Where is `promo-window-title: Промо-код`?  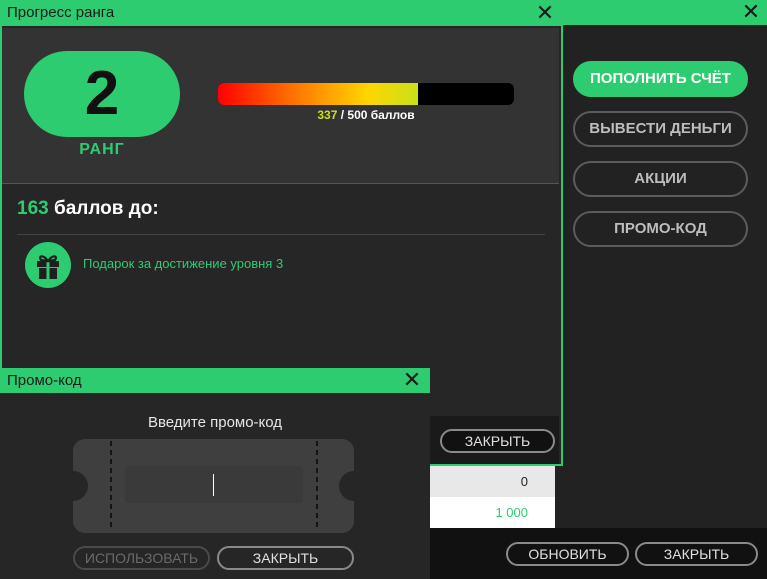
promo-window-title: Промо-код is located at coordinates (44, 380).